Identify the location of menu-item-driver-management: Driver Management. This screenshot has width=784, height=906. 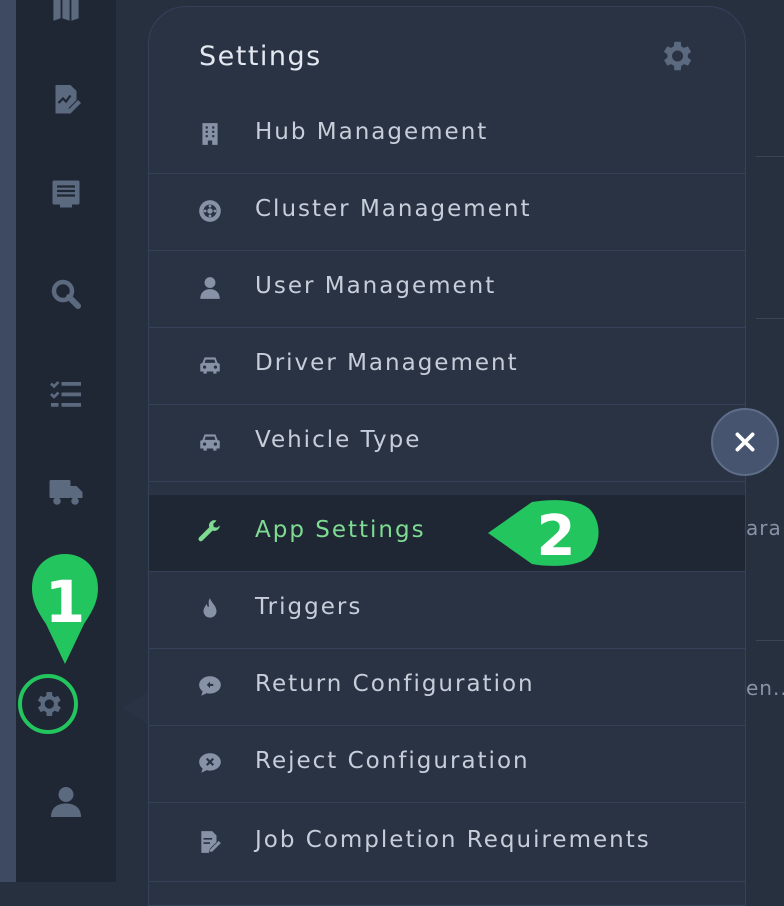
(447, 366).